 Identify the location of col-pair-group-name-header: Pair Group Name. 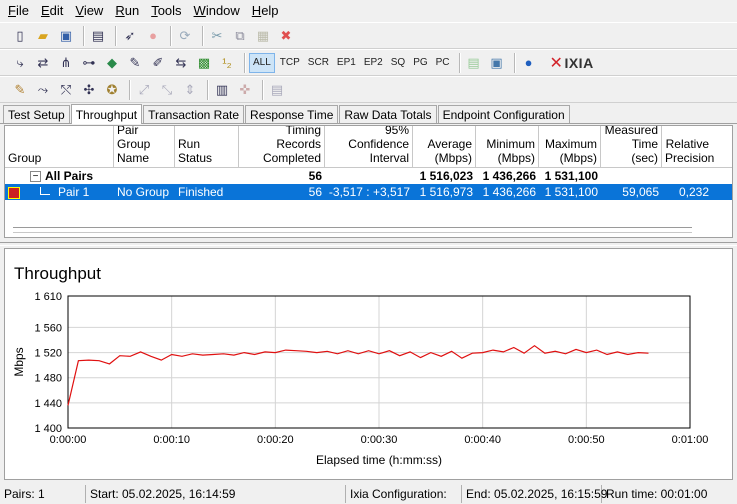
(144, 146).